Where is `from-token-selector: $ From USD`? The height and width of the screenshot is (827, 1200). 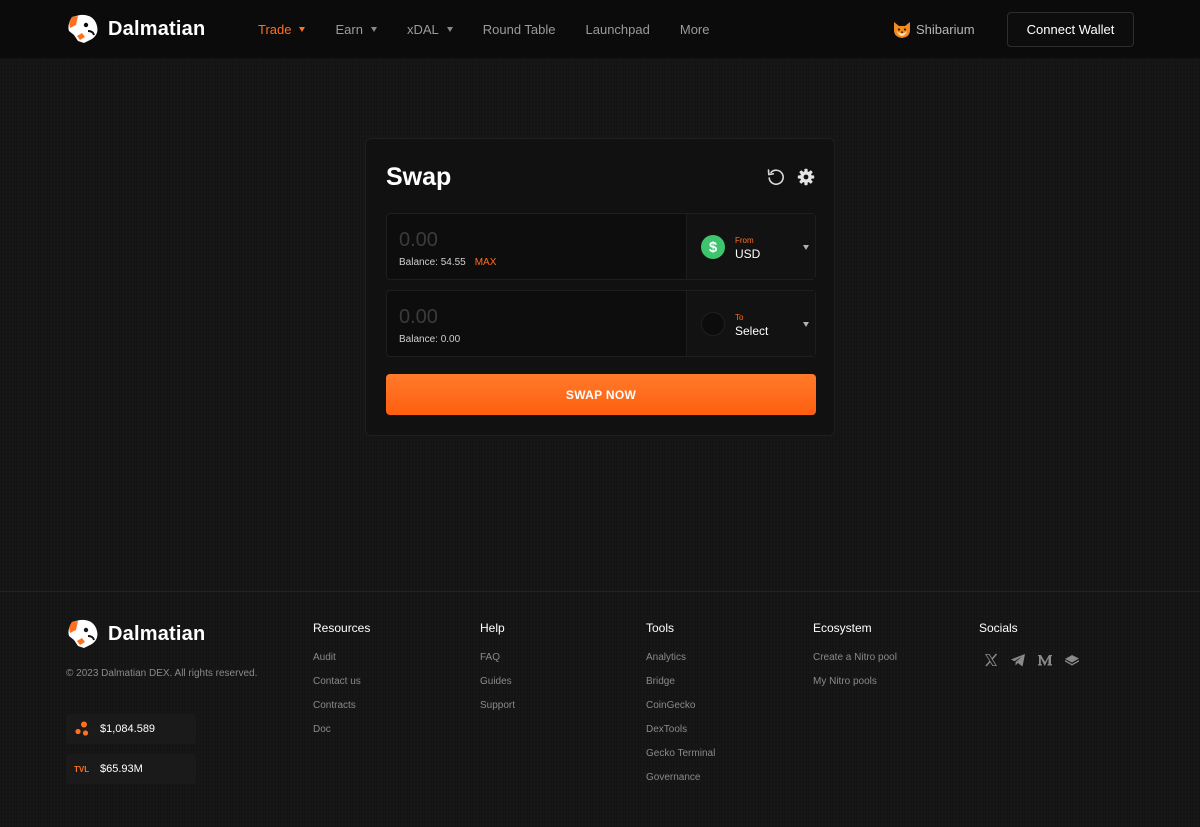 from-token-selector: $ From USD is located at coordinates (750, 246).